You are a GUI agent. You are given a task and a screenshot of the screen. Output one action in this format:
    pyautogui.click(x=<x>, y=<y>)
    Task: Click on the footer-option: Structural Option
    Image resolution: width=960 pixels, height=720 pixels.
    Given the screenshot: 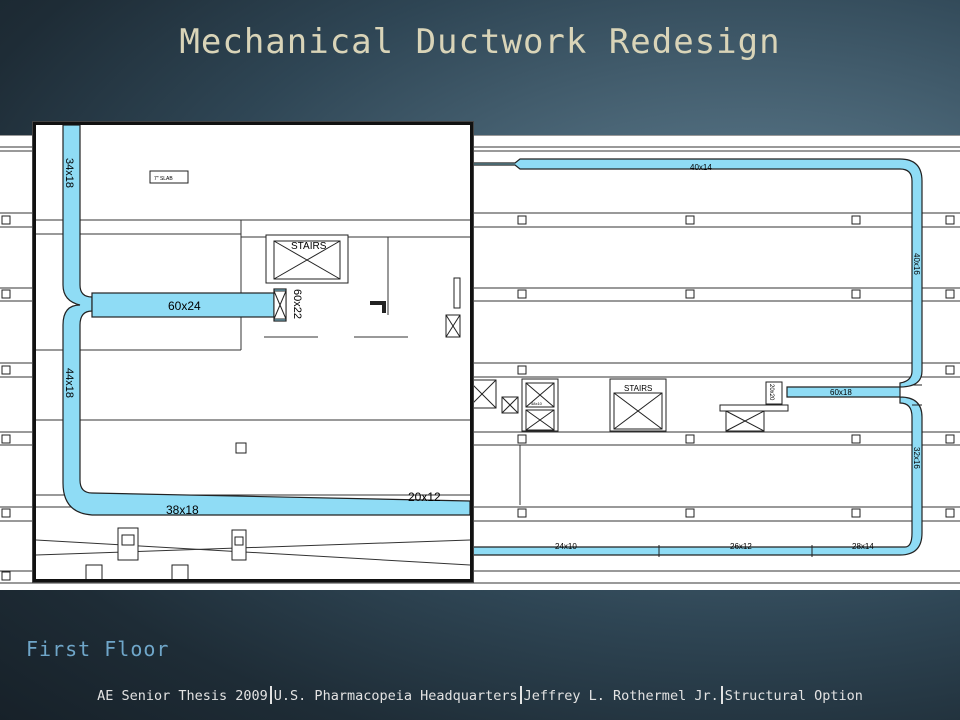 What is the action you would take?
    pyautogui.click(x=793, y=696)
    